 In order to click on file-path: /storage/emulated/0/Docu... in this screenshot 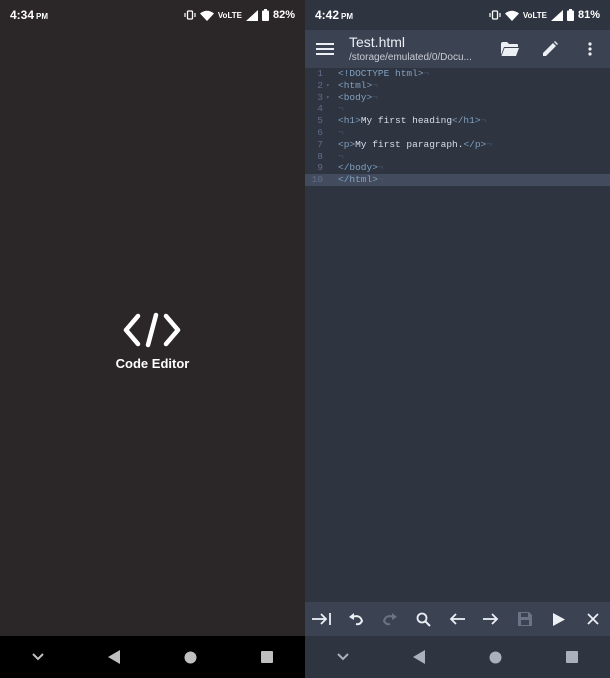, I will do `click(410, 57)`.